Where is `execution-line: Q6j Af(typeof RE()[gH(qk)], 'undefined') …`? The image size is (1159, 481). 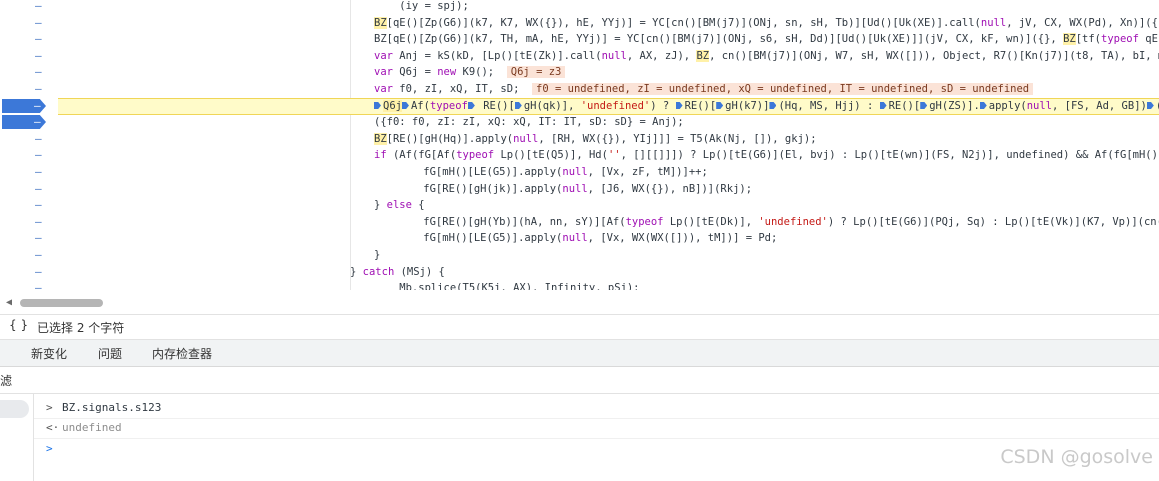
execution-line: Q6j Af(typeof RE()[gH(qk)], 'undefined') … is located at coordinates (608, 106).